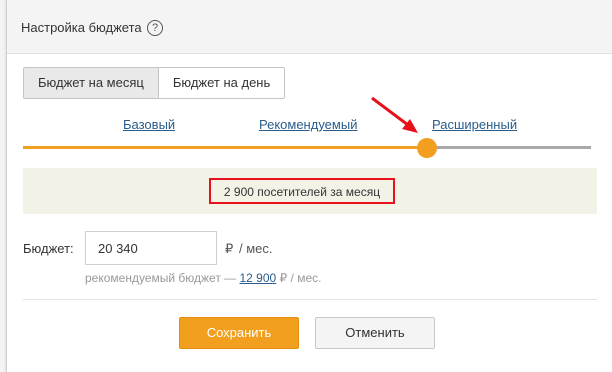  I want to click on annotation-arrow-shaft, so click(392, 113).